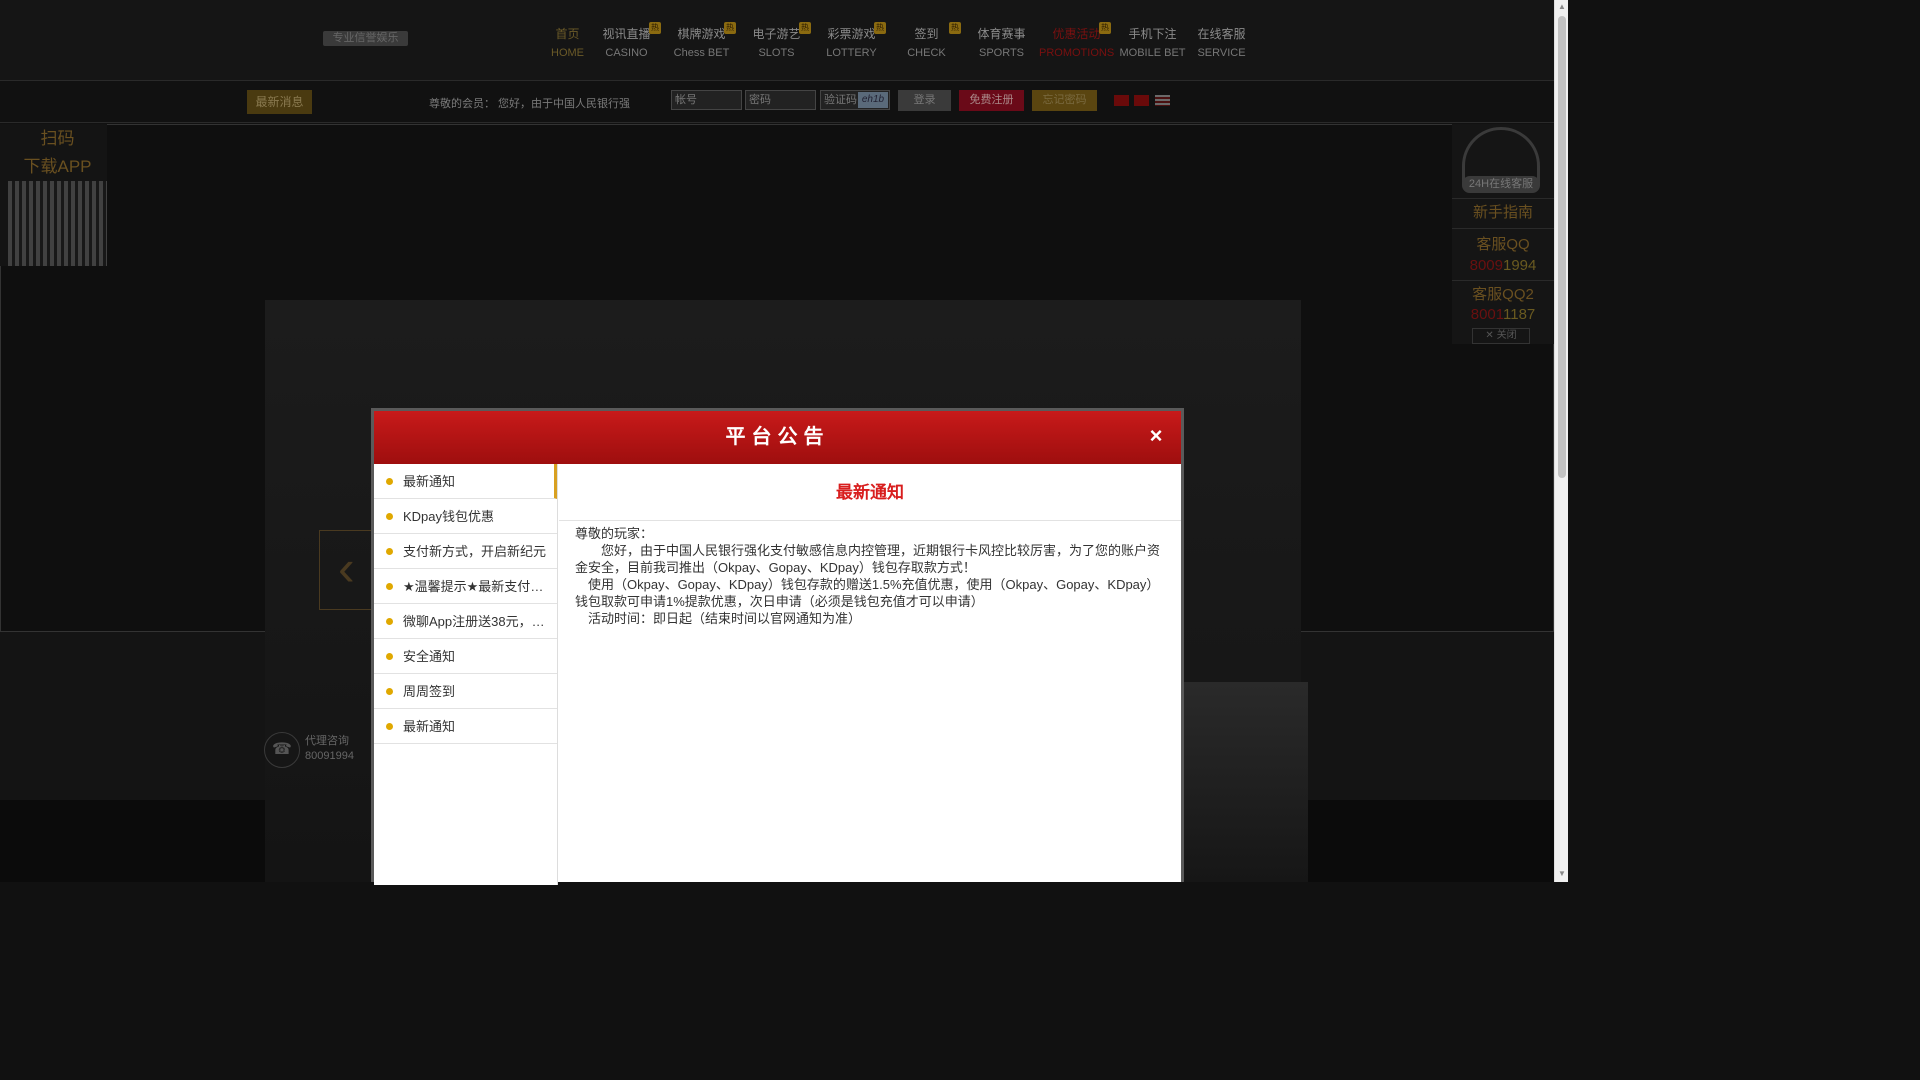 The height and width of the screenshot is (1080, 1920). Describe the element at coordinates (926, 53) in the screenshot. I see `nav-label-en: CHECK` at that location.